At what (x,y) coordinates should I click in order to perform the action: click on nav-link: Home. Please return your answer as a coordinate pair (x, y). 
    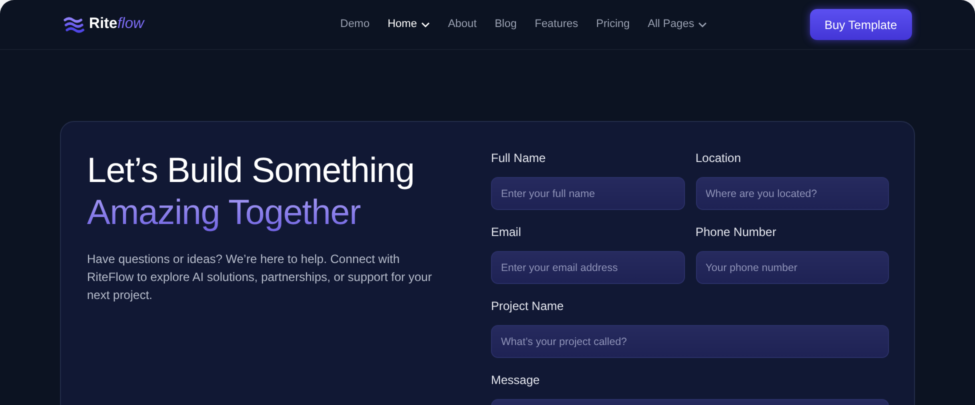
    Looking at the image, I should click on (409, 24).